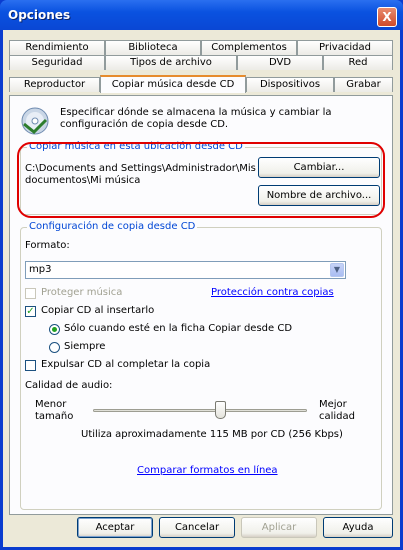  What do you see at coordinates (54, 84) in the screenshot?
I see `tab-reproductor: Reproductor` at bounding box center [54, 84].